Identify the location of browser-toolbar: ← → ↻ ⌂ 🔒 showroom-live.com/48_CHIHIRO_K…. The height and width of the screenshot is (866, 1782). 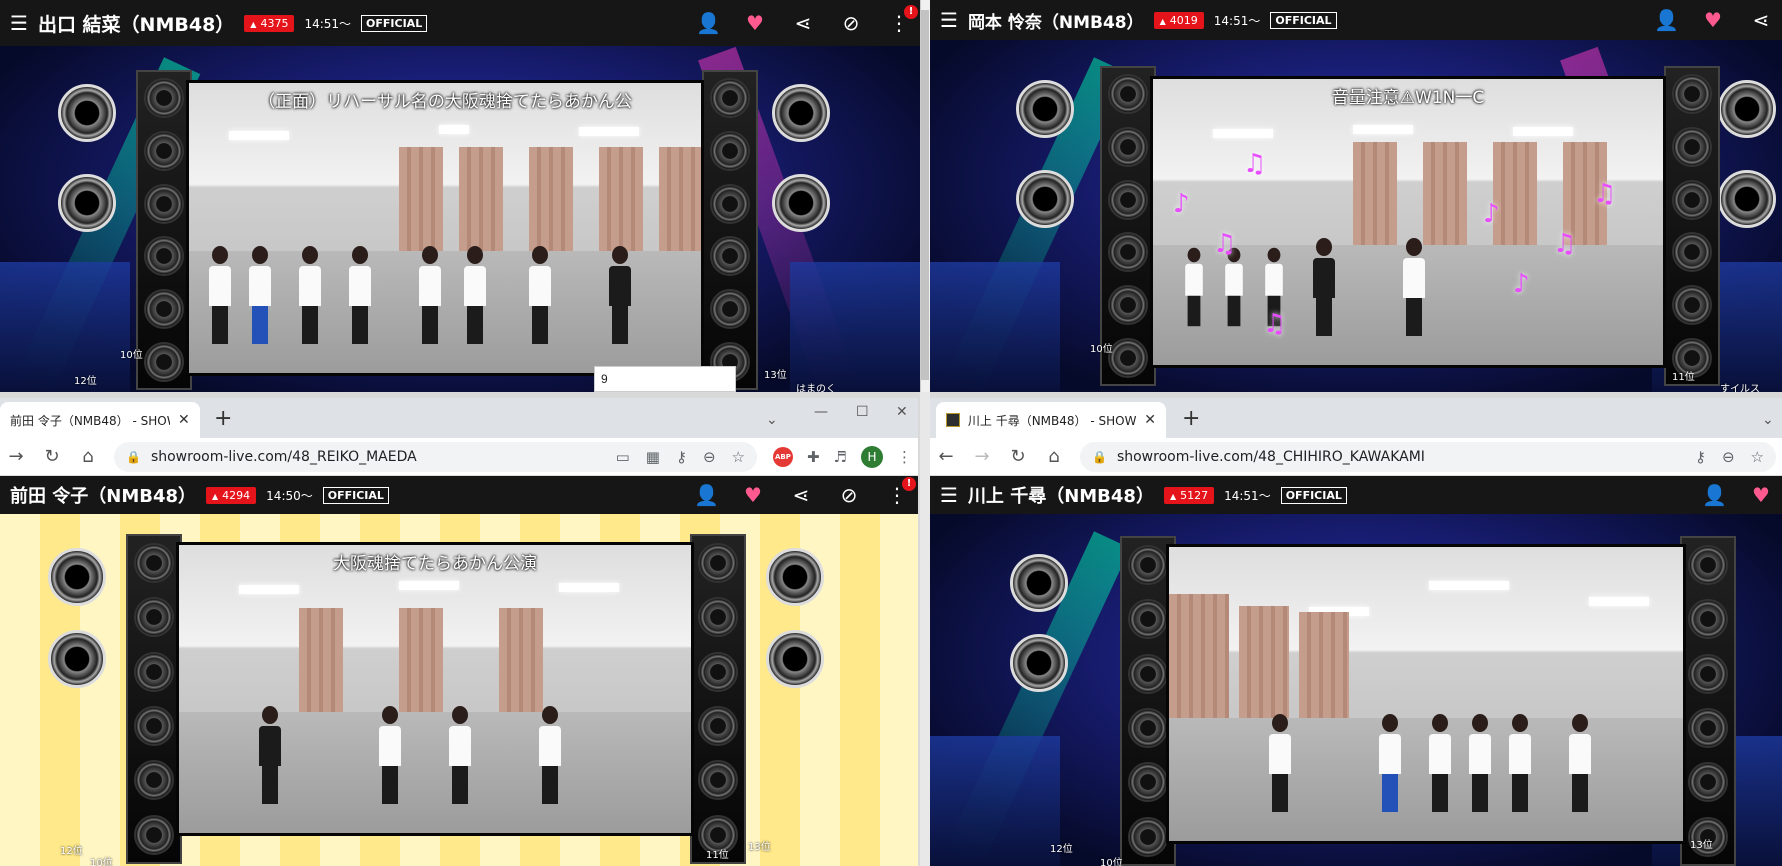
(1356, 457).